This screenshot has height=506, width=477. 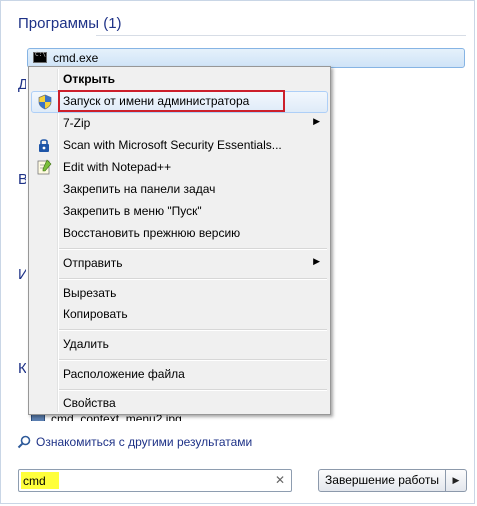 What do you see at coordinates (93, 263) in the screenshot?
I see `menu-item-label: Отправить` at bounding box center [93, 263].